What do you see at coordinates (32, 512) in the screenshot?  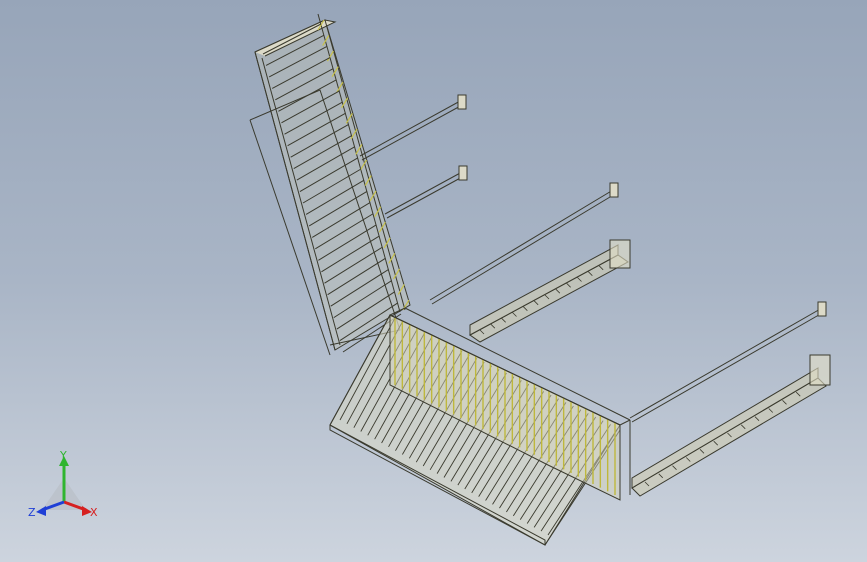 I see `z-axis-label: Z` at bounding box center [32, 512].